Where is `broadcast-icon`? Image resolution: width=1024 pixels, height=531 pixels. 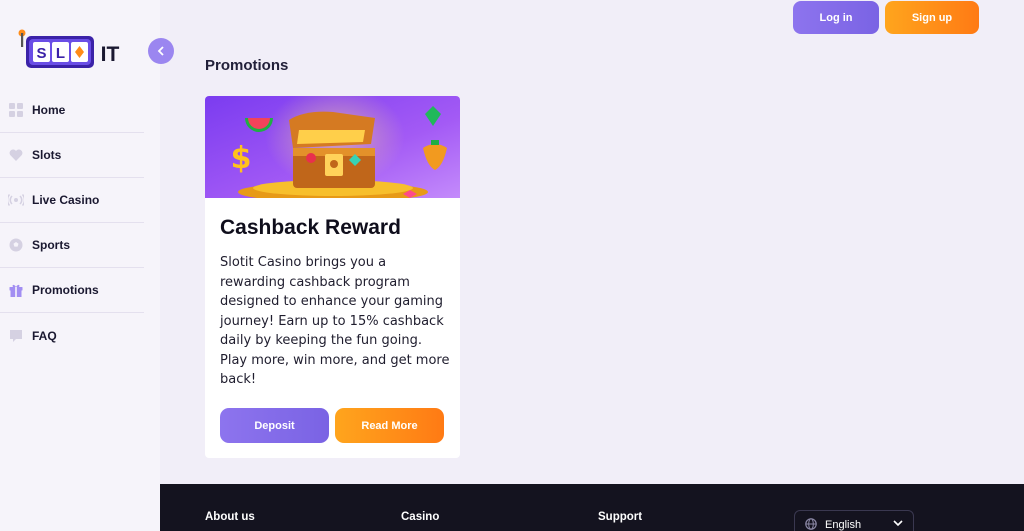
broadcast-icon is located at coordinates (16, 200).